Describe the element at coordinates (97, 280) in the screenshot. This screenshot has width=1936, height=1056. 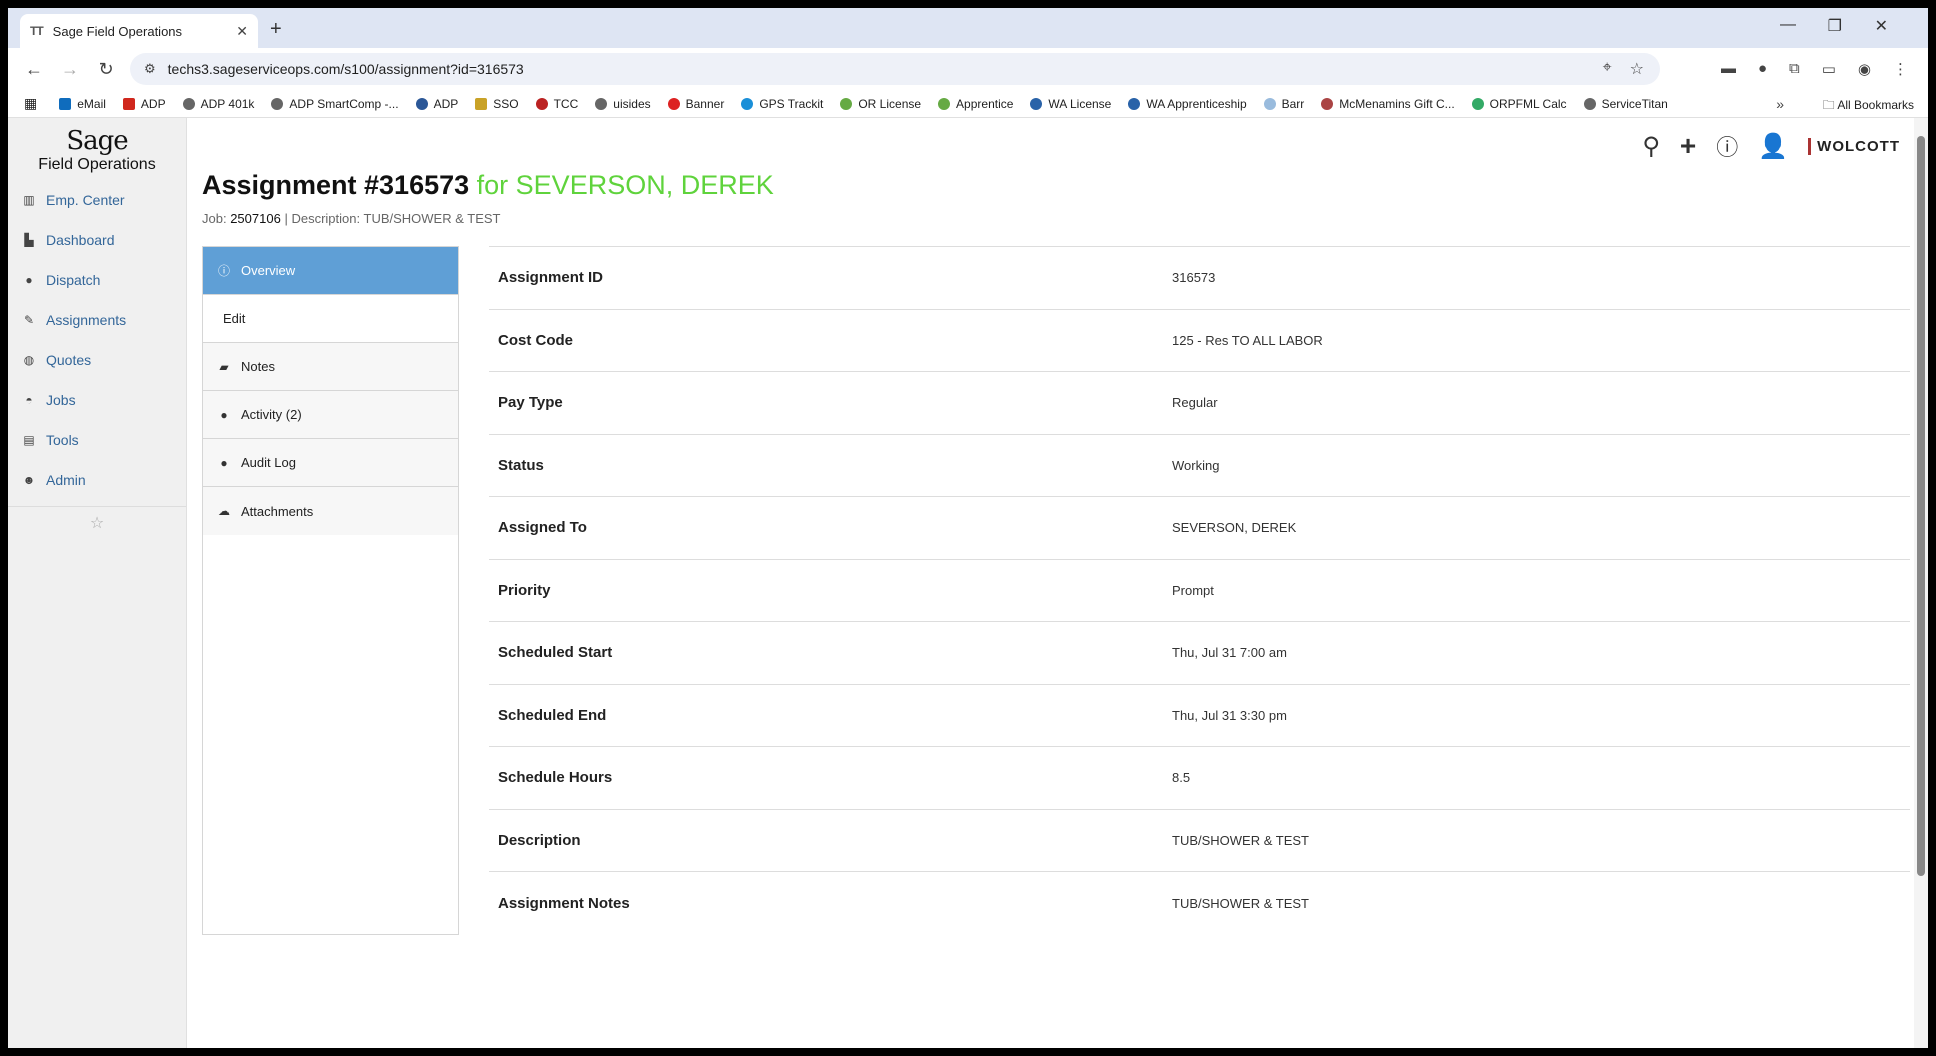
I see `sidebar-item-dispatch: ● Dispatch` at that location.